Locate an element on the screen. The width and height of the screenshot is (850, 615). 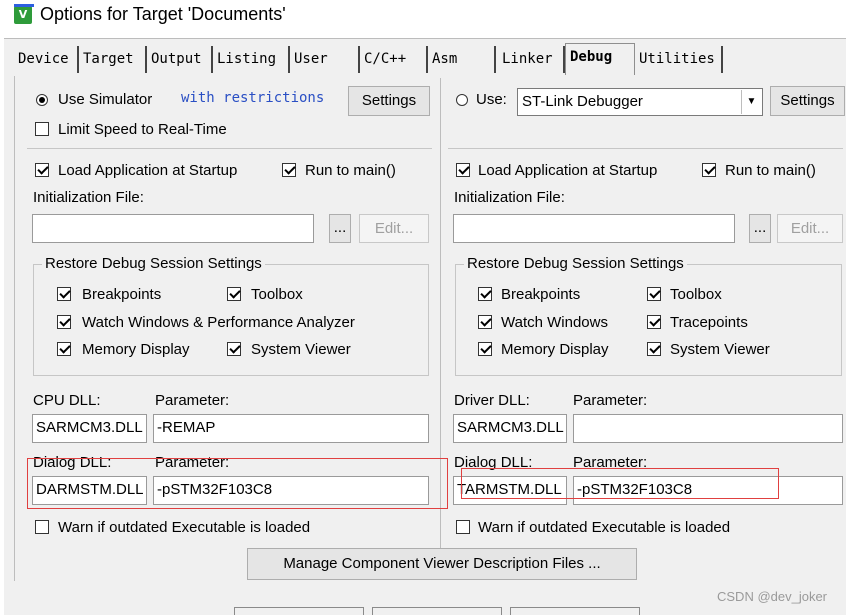
breakpoints-checkbox-right is located at coordinates (485, 294).